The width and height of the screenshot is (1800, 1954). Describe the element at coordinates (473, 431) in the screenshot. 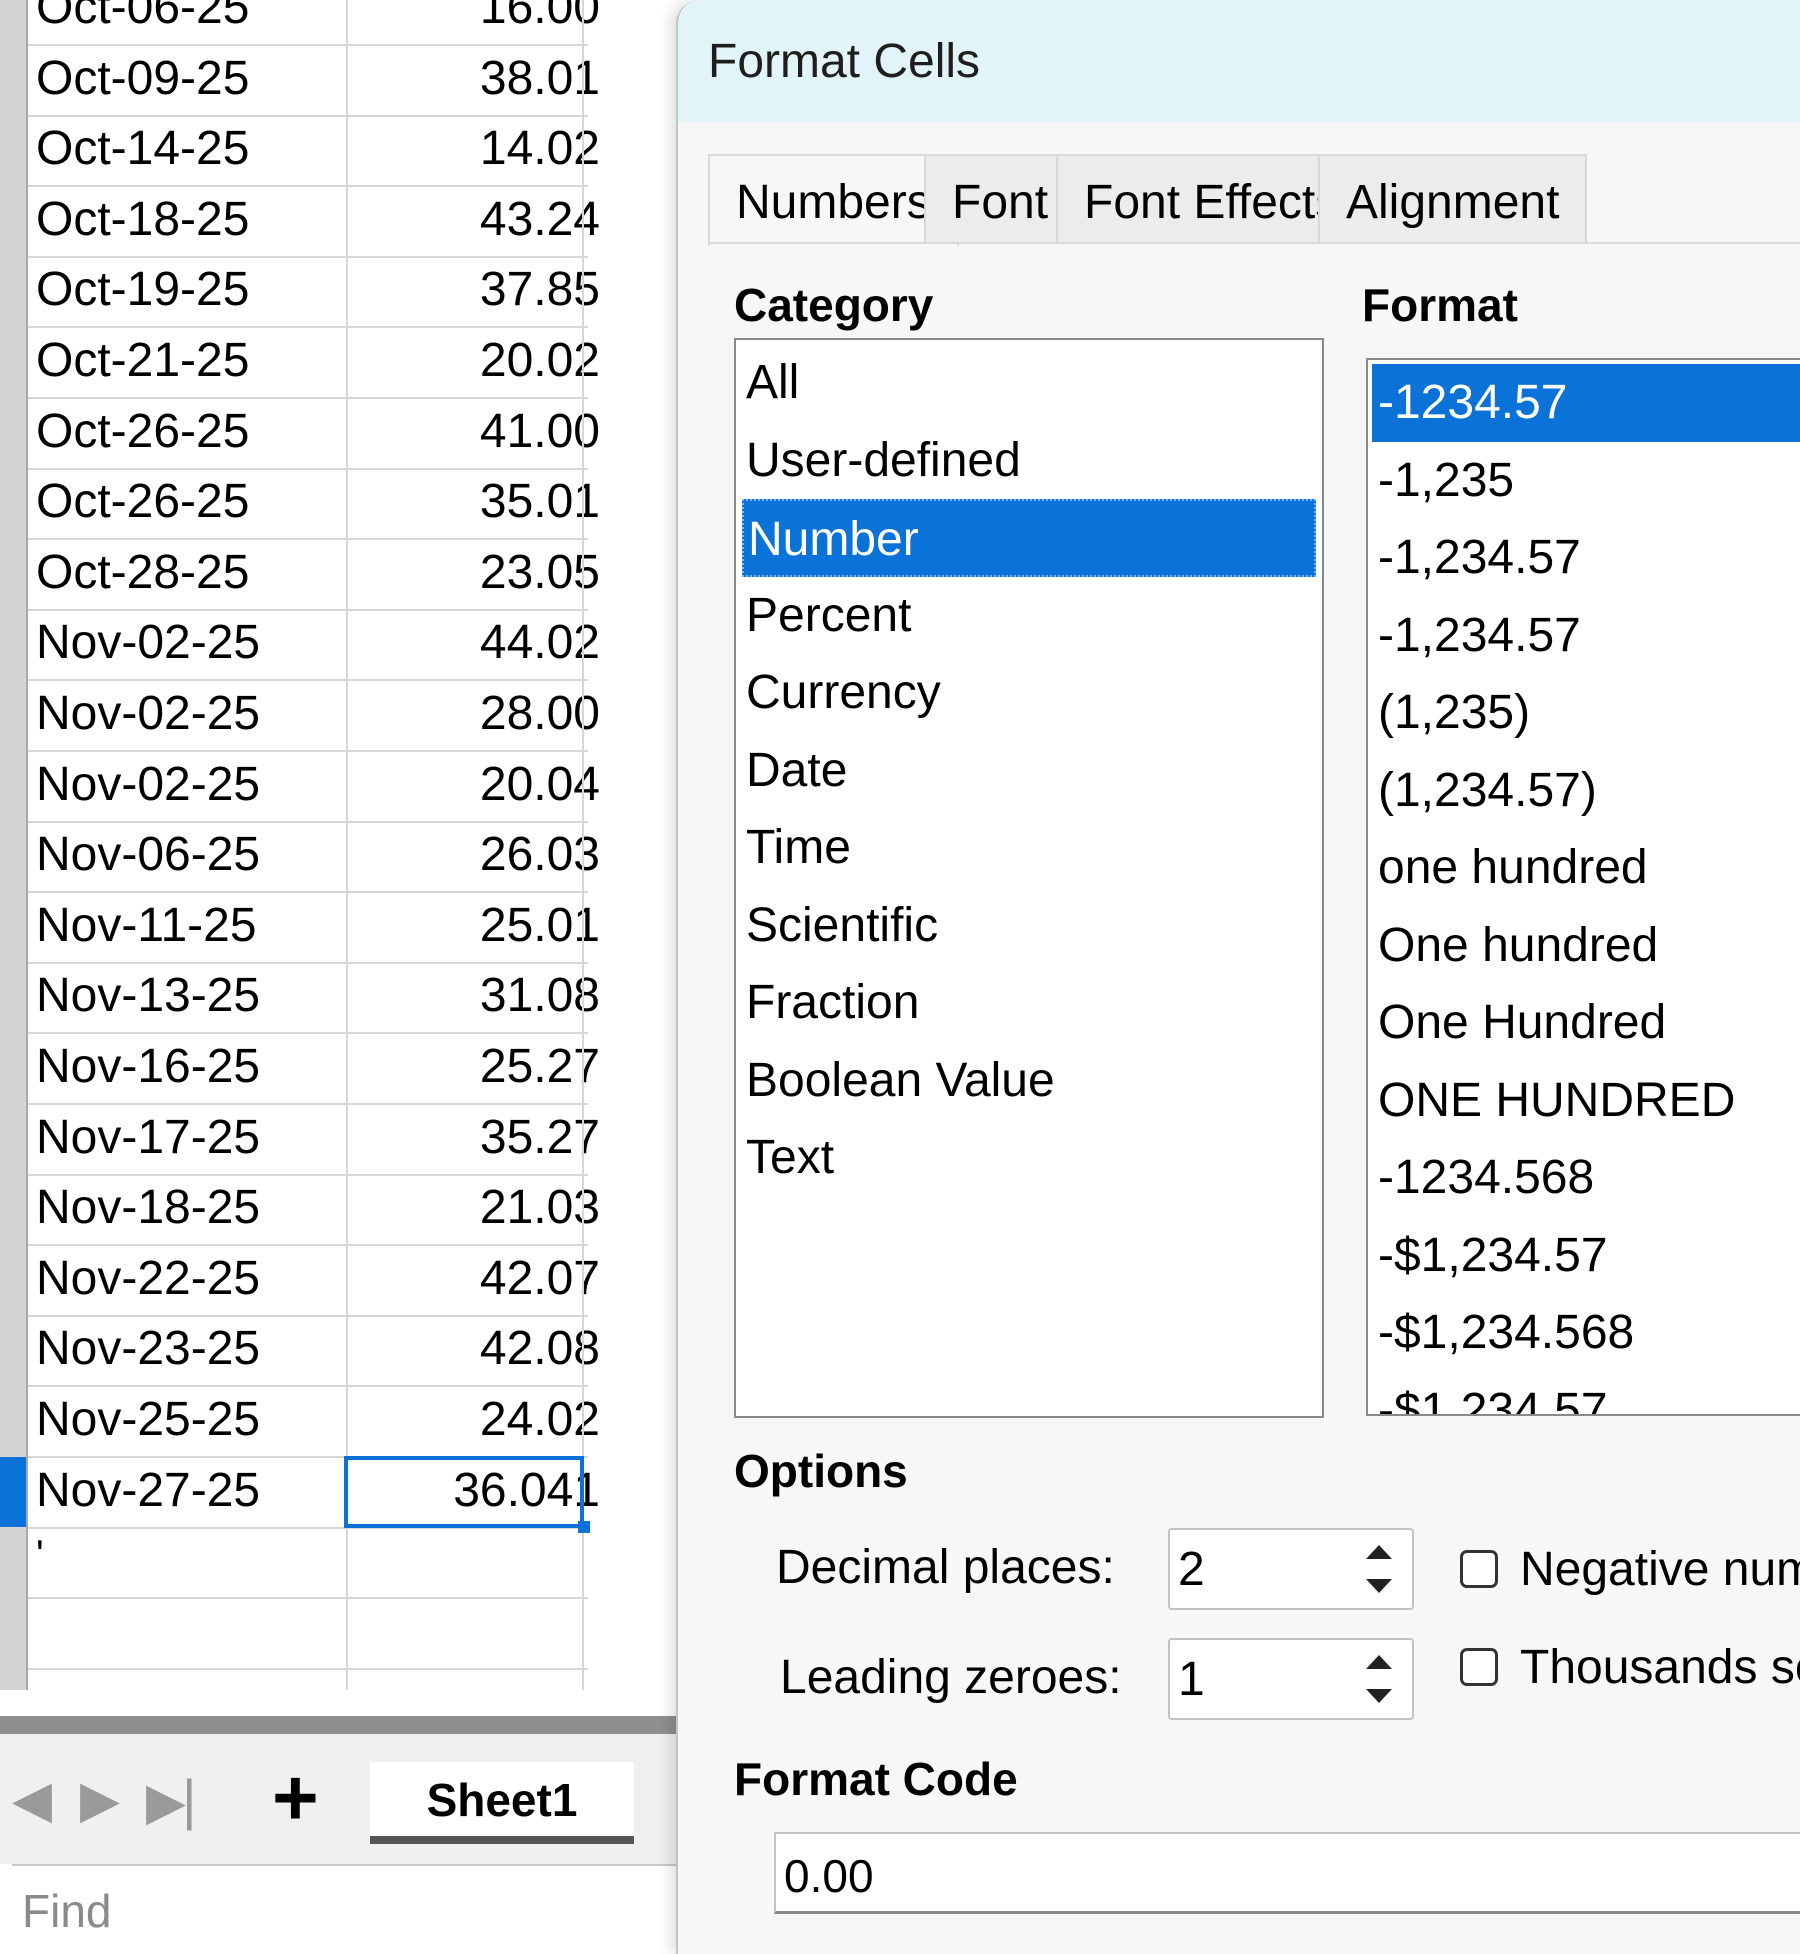

I see `amount-cell: 41.00` at that location.